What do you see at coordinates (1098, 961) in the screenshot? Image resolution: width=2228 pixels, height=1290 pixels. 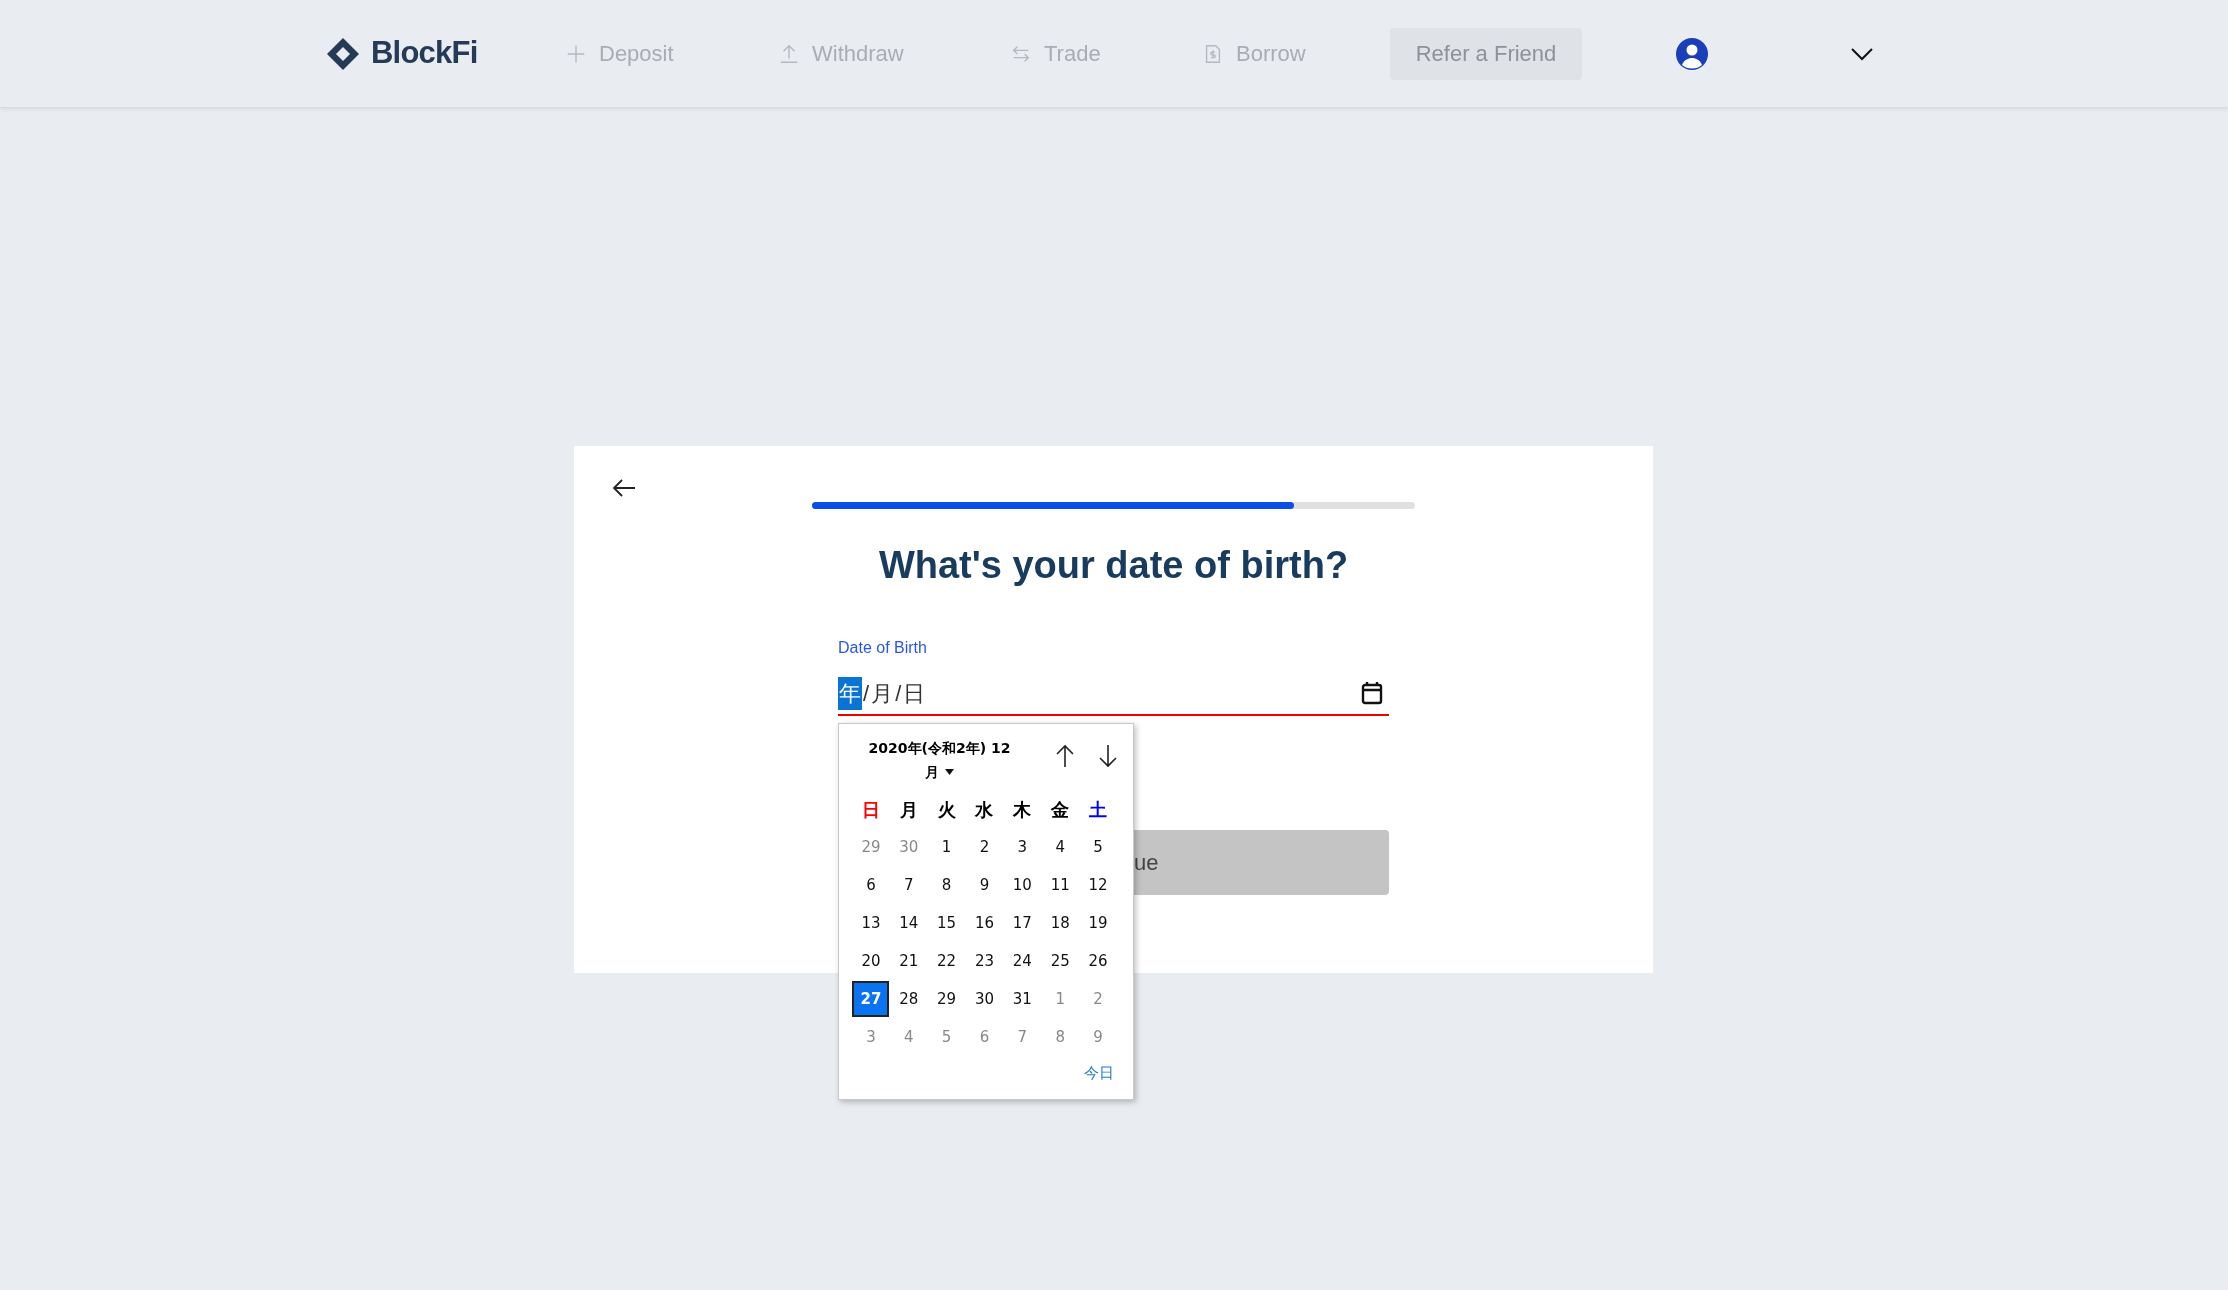 I see `calendar-day: 26` at bounding box center [1098, 961].